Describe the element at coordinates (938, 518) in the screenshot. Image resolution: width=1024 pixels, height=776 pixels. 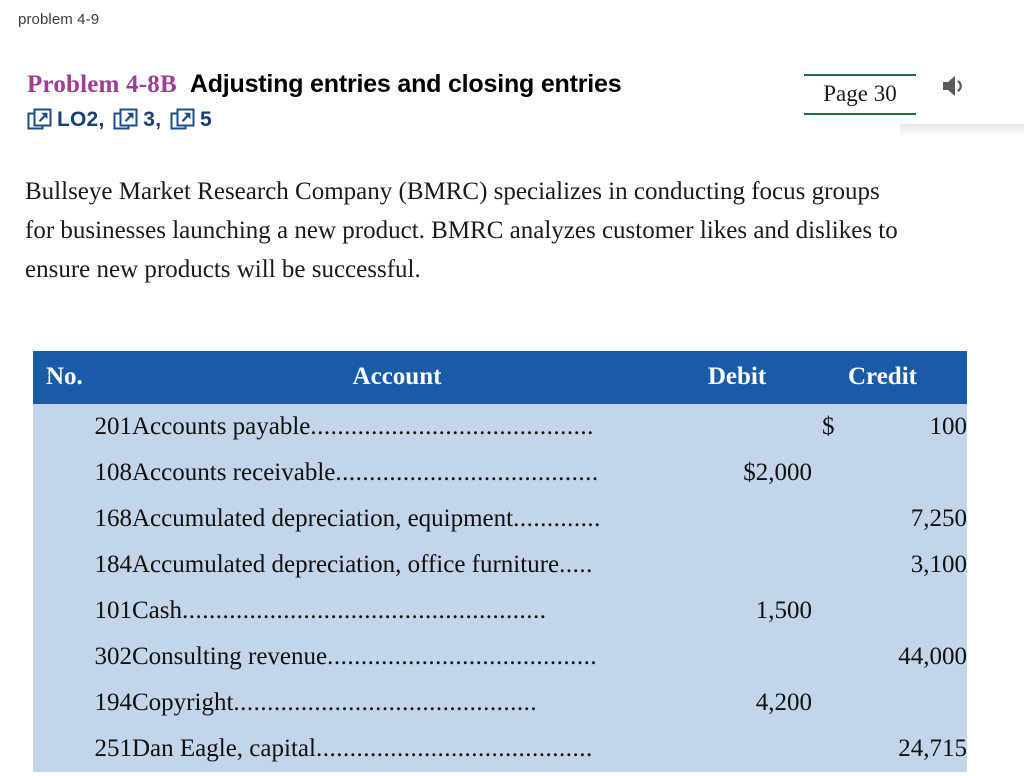
I see `credit-value: 7,250` at that location.